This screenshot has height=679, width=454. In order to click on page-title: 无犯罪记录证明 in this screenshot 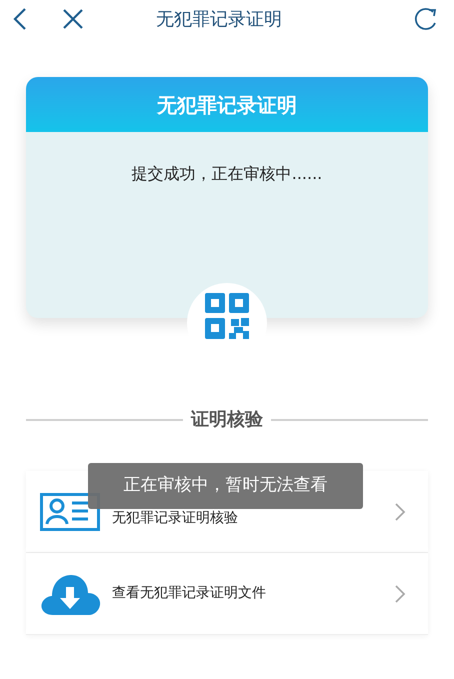, I will do `click(219, 20)`.